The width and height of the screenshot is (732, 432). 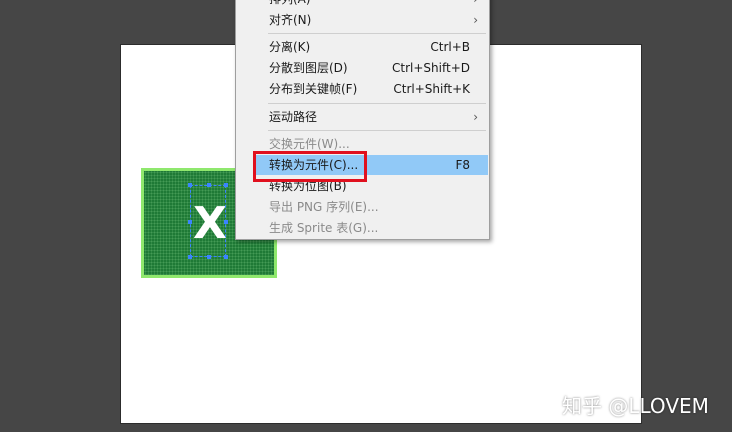 What do you see at coordinates (371, 20) in the screenshot?
I see `menu-item-align: 对齐(N) ›` at bounding box center [371, 20].